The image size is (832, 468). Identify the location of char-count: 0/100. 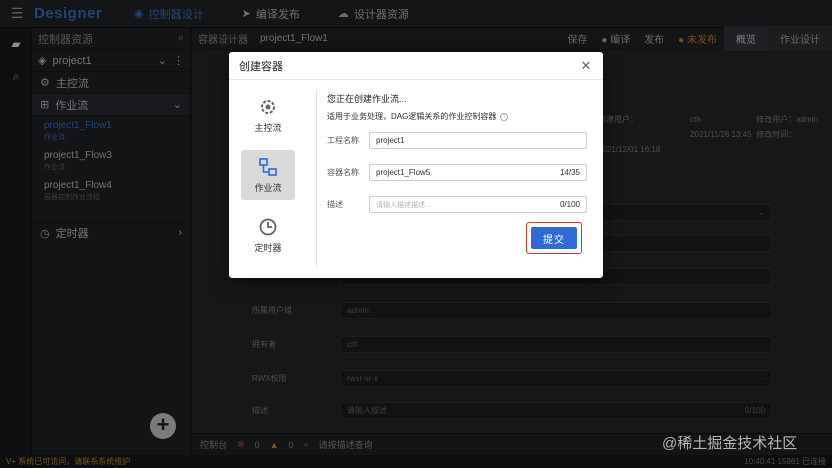
(569, 204).